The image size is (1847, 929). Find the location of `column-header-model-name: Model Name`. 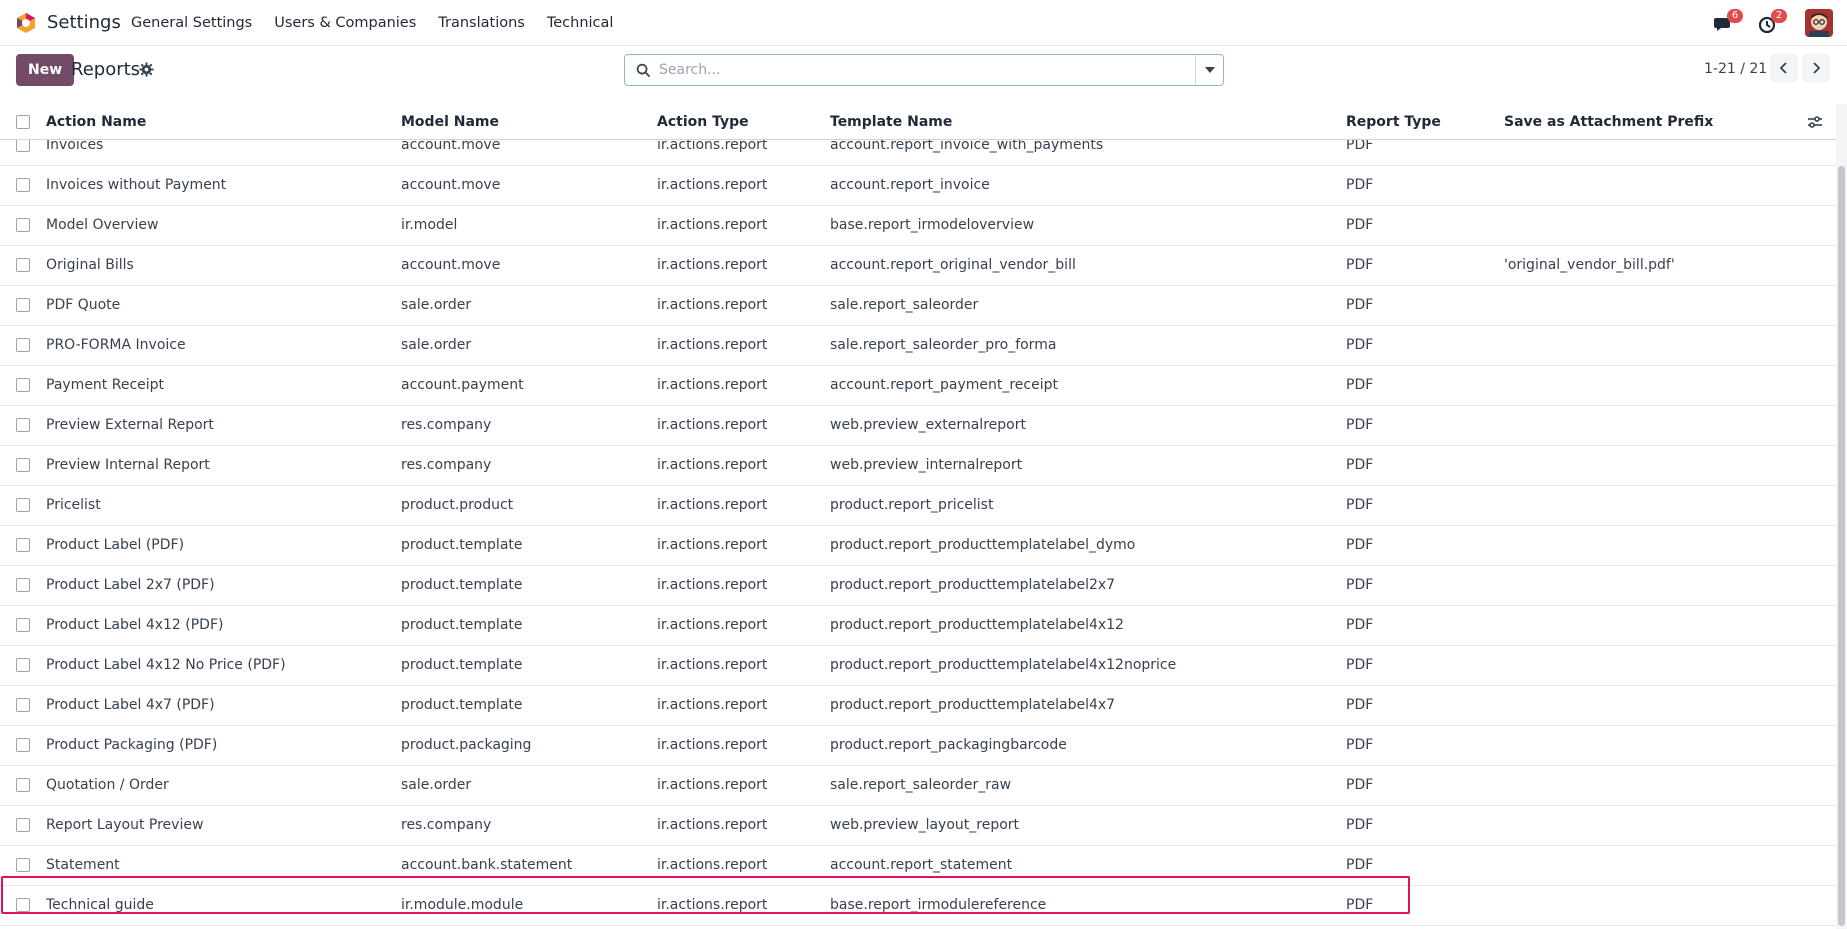

column-header-model-name: Model Name is located at coordinates (450, 122).